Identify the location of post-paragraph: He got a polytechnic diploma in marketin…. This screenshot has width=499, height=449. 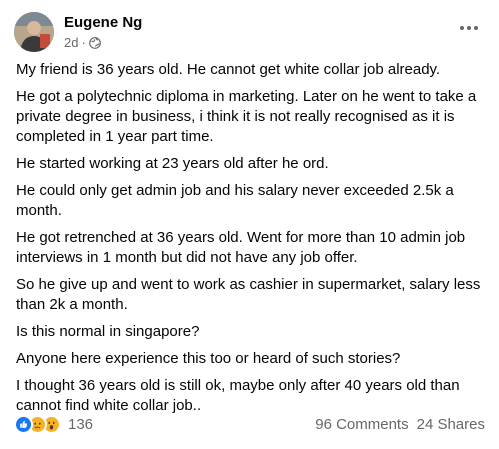
(246, 116).